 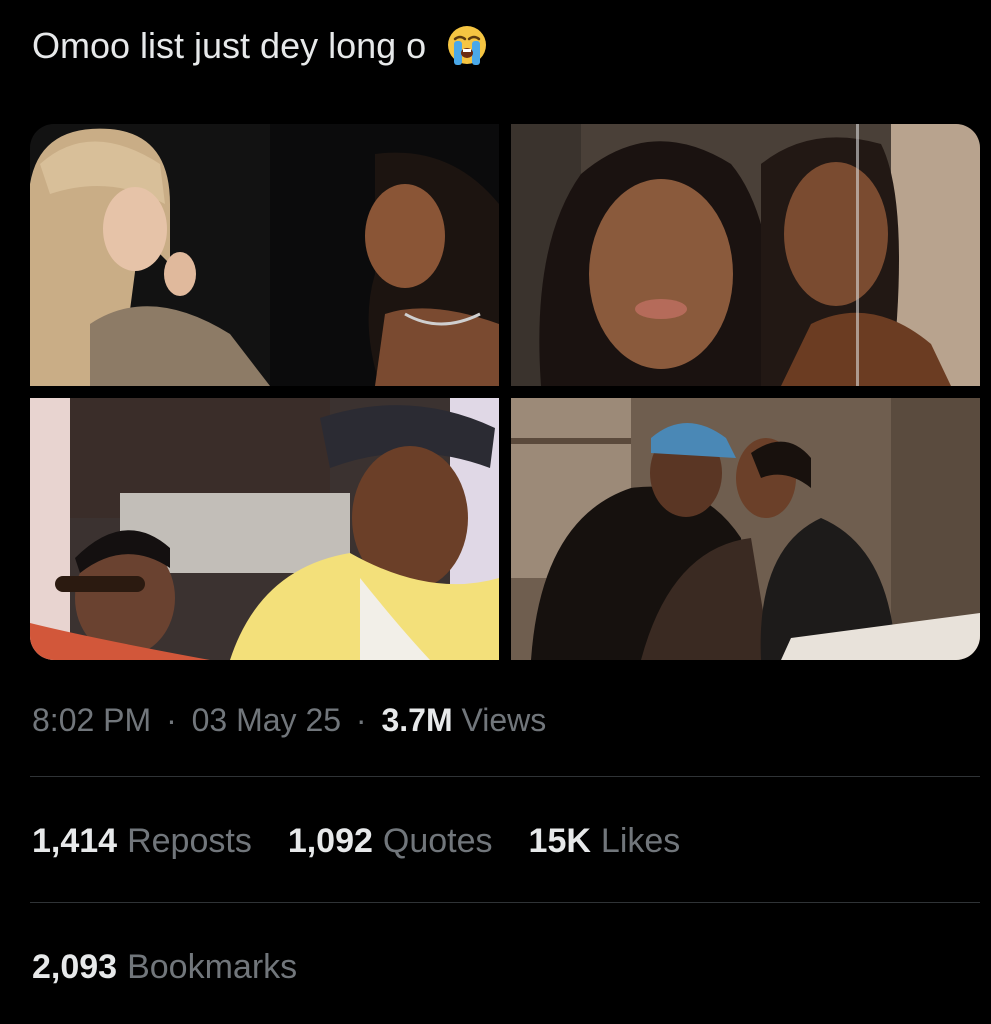 I want to click on photo-3-image, so click(x=264, y=529).